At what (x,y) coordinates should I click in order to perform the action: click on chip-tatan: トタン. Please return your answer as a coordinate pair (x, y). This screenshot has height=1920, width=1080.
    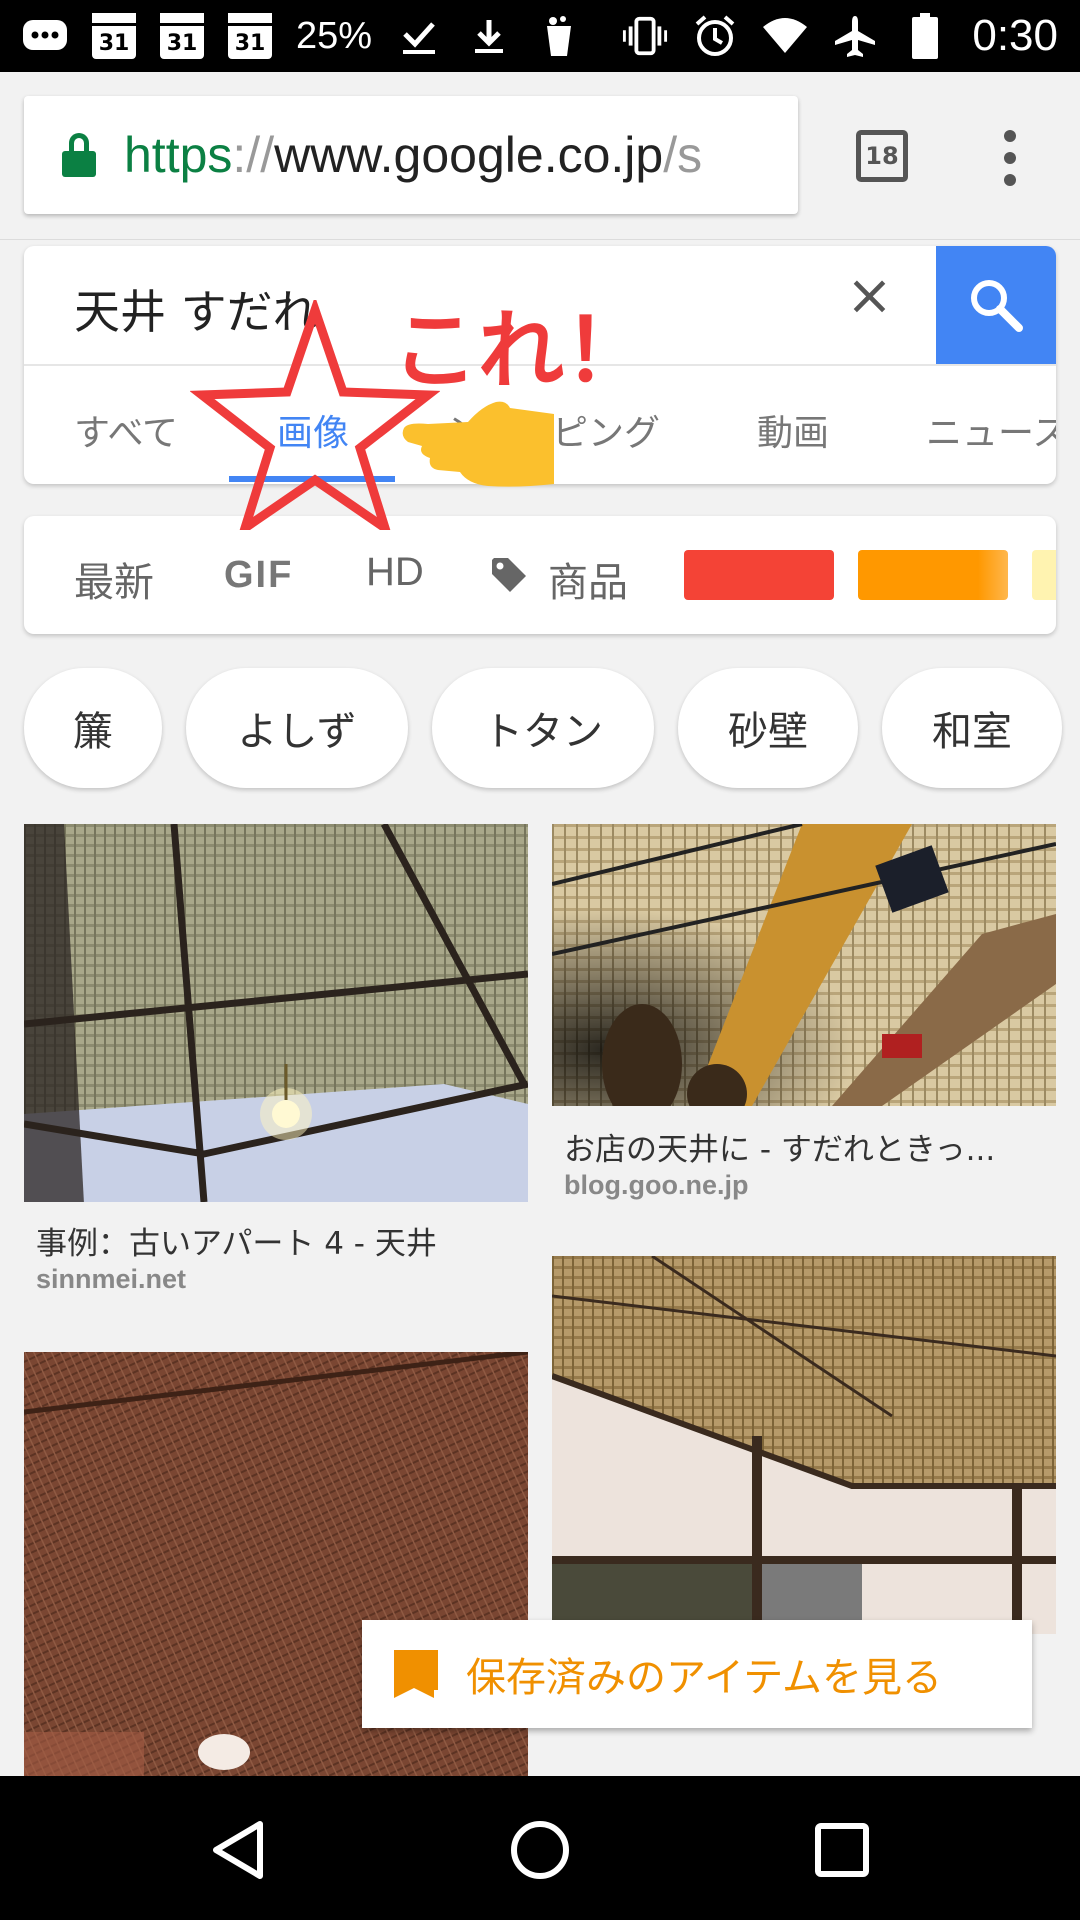
    Looking at the image, I should click on (543, 728).